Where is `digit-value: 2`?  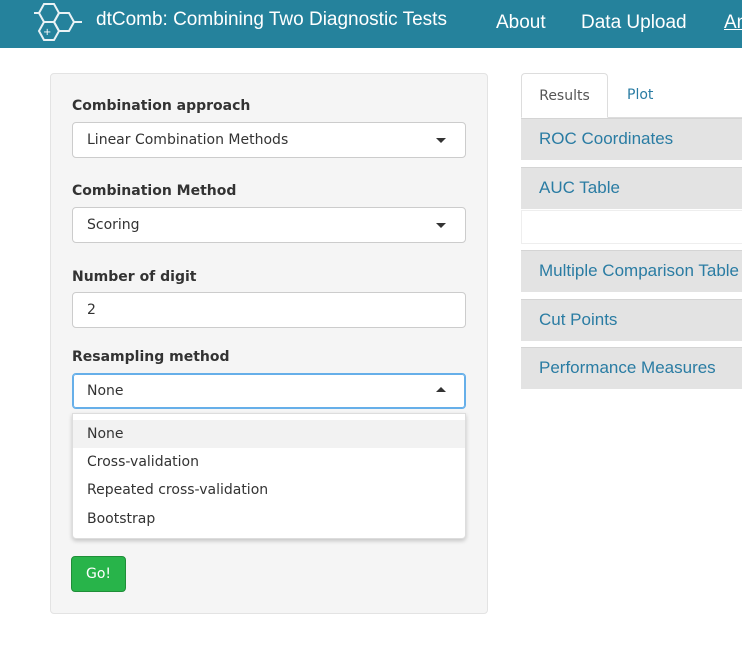
digit-value: 2 is located at coordinates (91, 310).